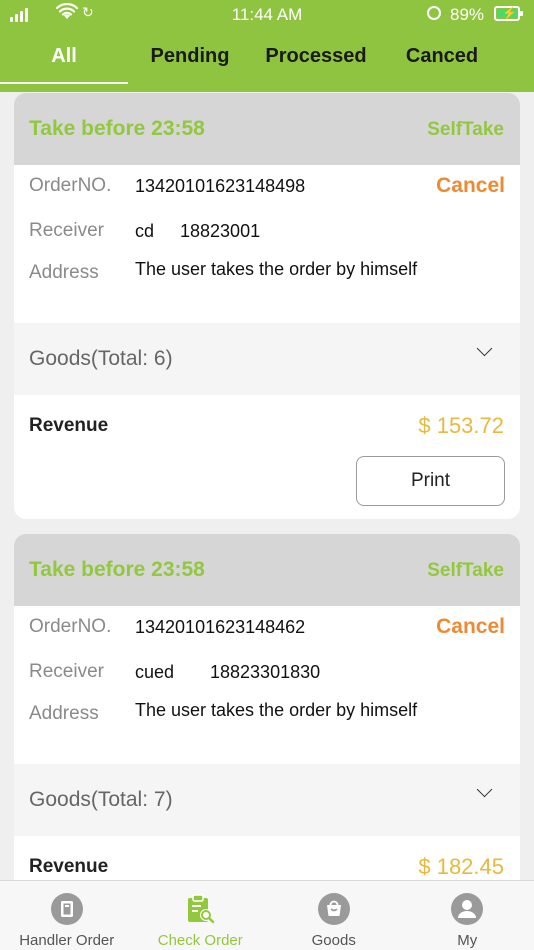  What do you see at coordinates (267, 359) in the screenshot?
I see `goods-expander: Goods(Total: 6)` at bounding box center [267, 359].